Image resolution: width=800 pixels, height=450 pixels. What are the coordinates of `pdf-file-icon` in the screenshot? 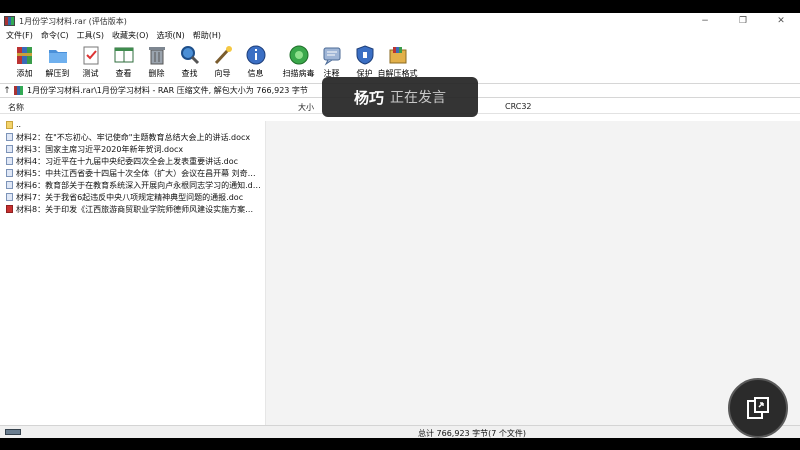 It's located at (9, 209).